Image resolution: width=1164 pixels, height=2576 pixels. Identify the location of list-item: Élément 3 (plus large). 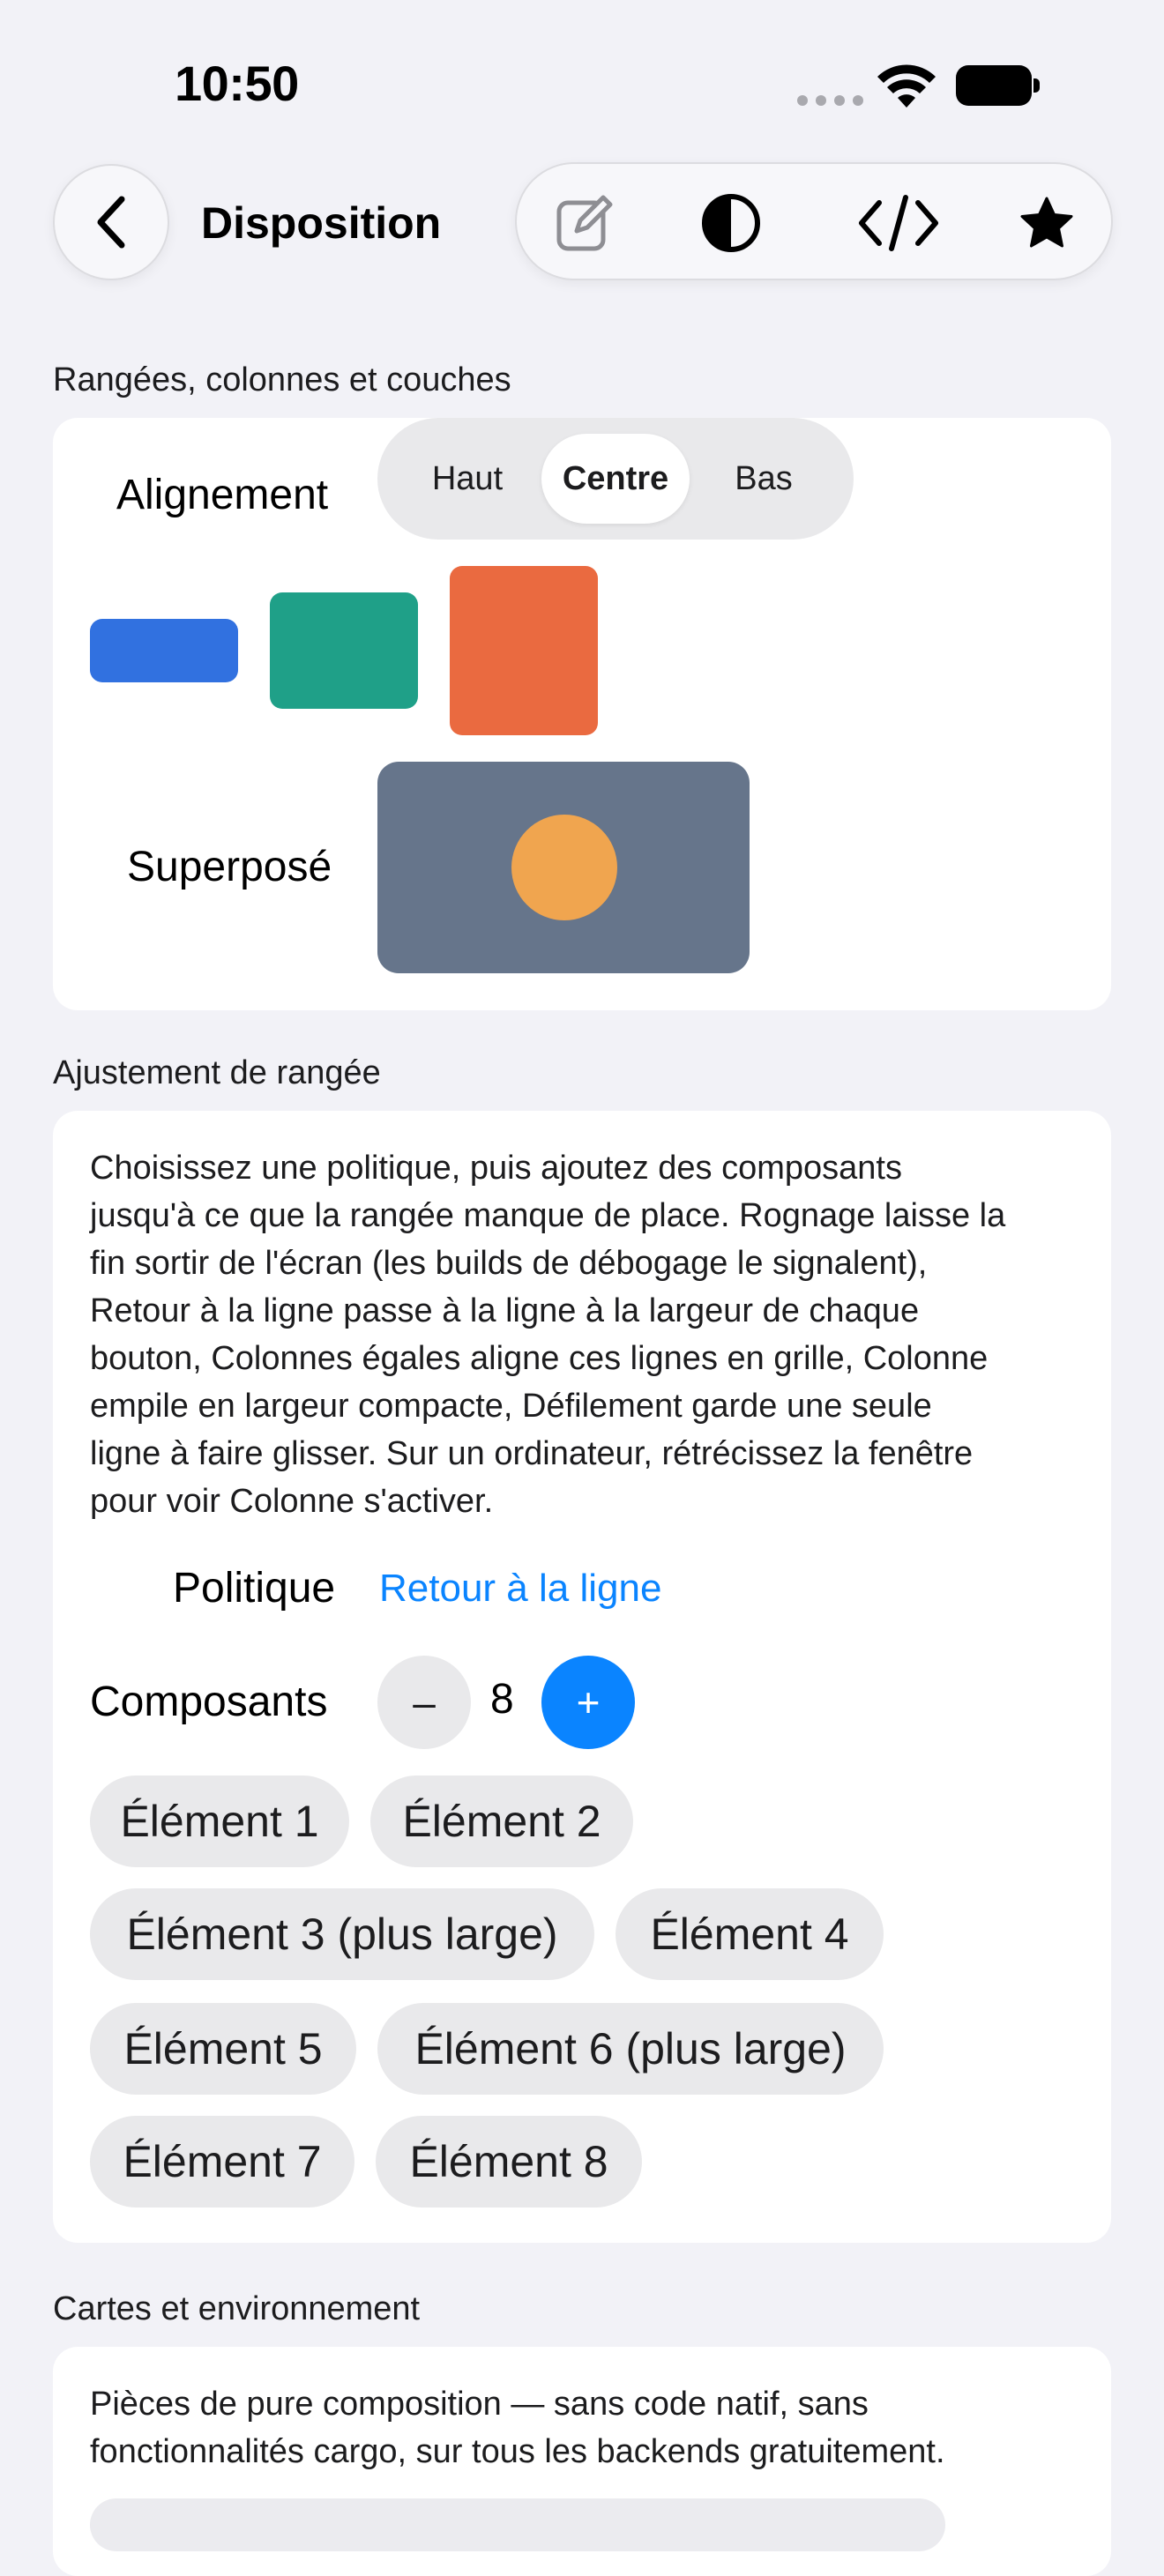
(342, 1934).